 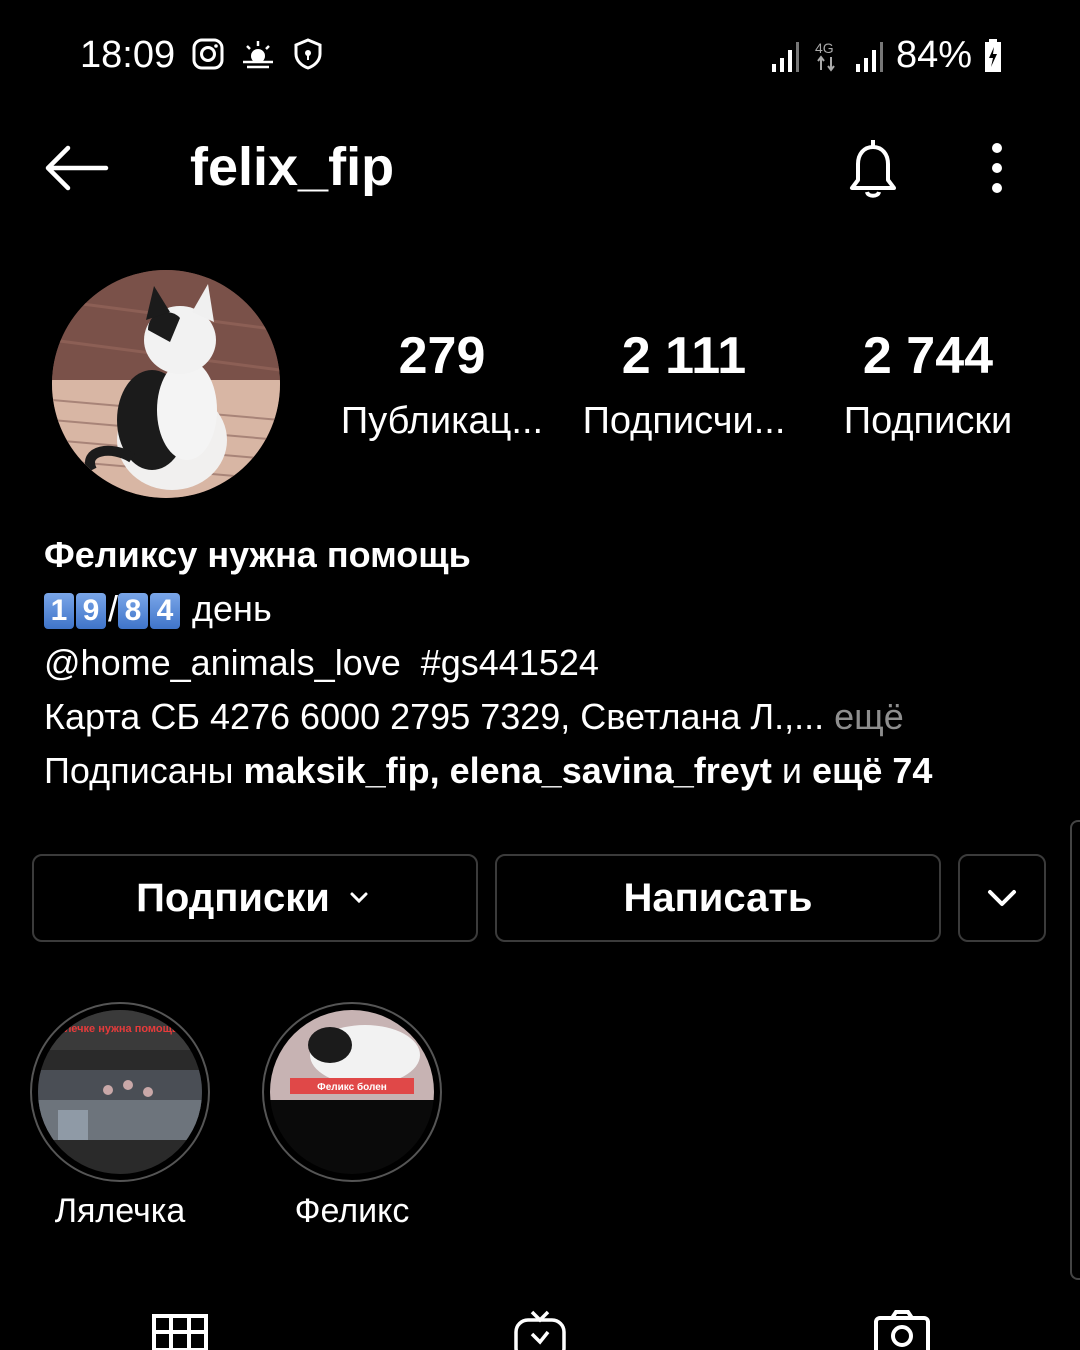 What do you see at coordinates (785, 56) in the screenshot?
I see `signal-icon` at bounding box center [785, 56].